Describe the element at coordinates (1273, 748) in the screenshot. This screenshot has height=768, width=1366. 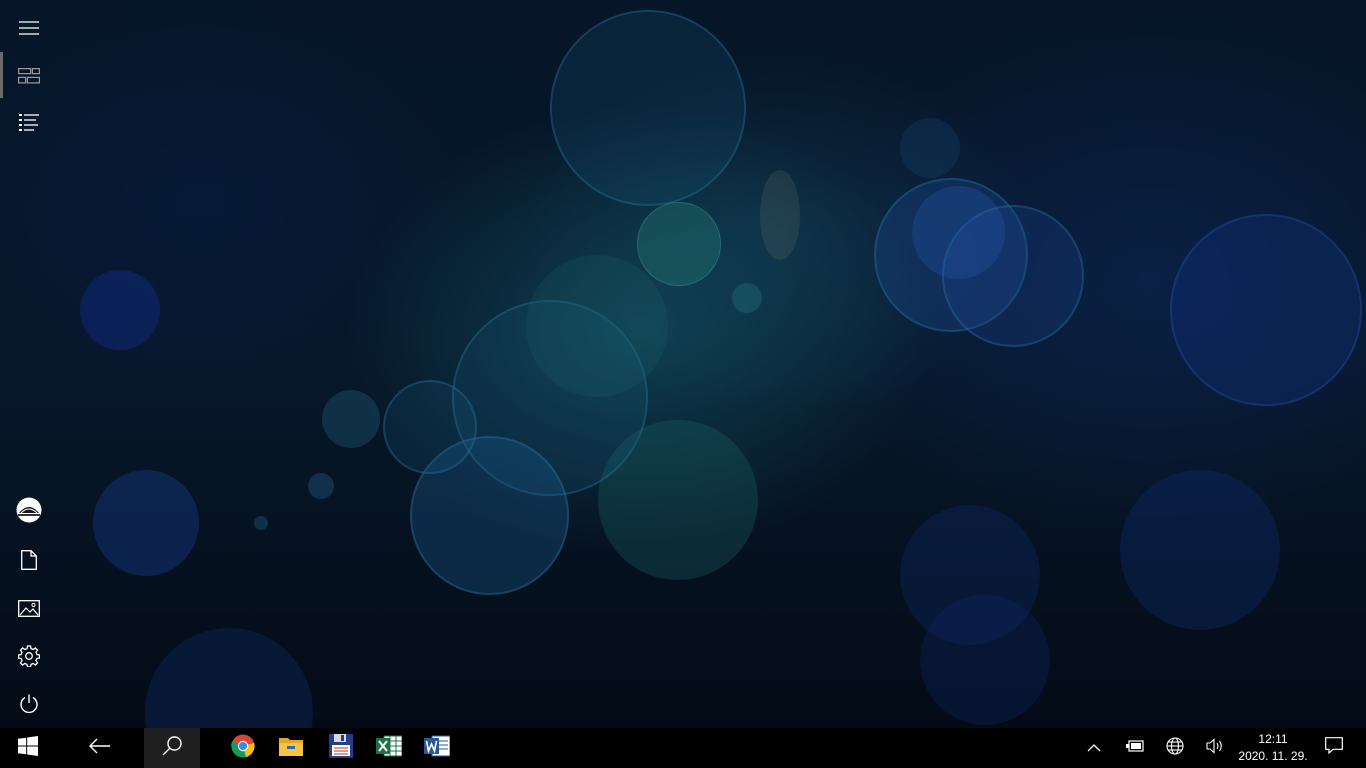
I see `system-clock: 12:11 2020. 11. 29.` at that location.